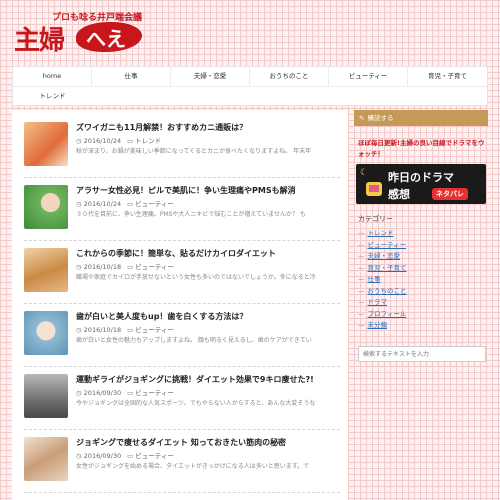 Image resolution: width=500 pixels, height=500 pixels. I want to click on nav-item-trend: トレンド, so click(52, 96).